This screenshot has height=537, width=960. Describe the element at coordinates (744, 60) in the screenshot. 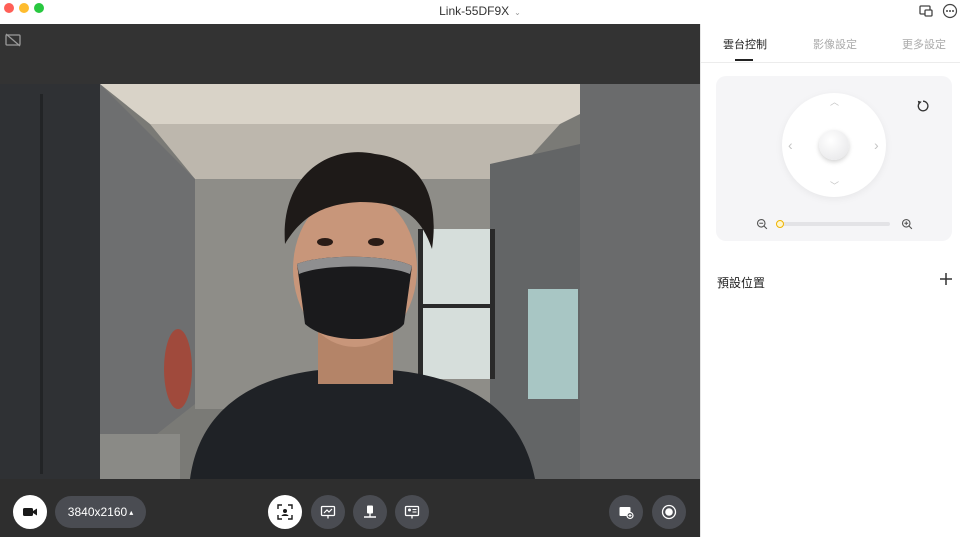

I see `active-tab-indicator` at that location.